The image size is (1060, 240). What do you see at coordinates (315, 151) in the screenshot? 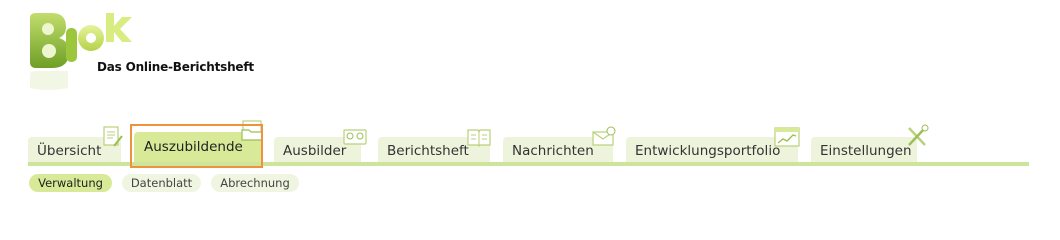
I see `tab-label: Ausbilder` at bounding box center [315, 151].